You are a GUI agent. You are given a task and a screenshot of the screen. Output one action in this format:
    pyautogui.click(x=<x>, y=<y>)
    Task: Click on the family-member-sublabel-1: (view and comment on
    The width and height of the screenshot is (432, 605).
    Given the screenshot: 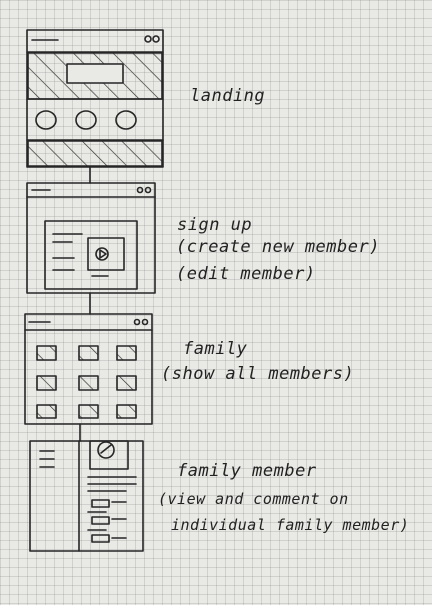 What is the action you would take?
    pyautogui.click(x=253, y=499)
    